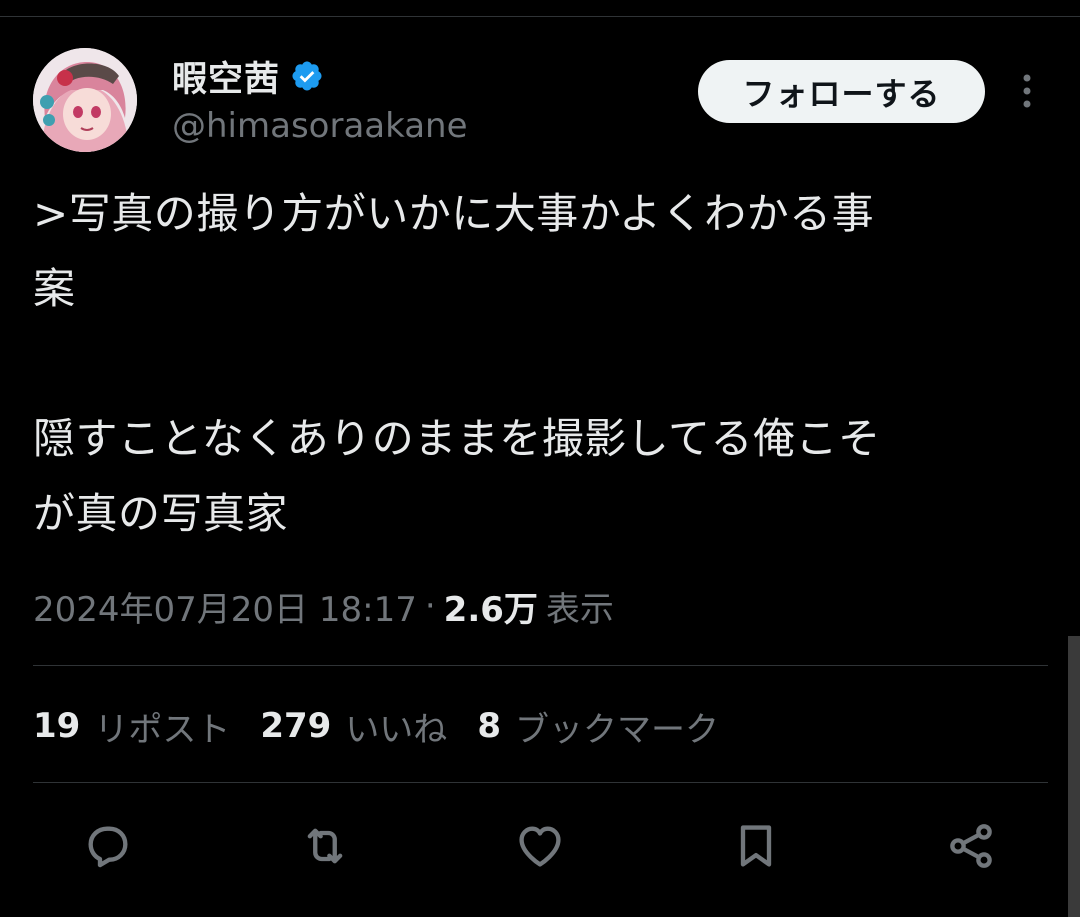 This screenshot has height=917, width=1080. I want to click on avatar-image, so click(85, 100).